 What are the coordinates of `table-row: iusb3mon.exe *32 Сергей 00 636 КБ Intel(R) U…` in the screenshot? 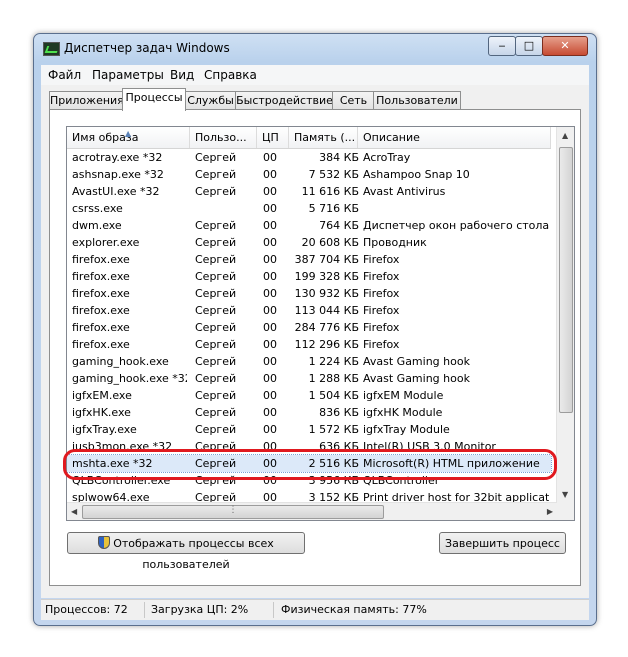 It's located at (309, 446).